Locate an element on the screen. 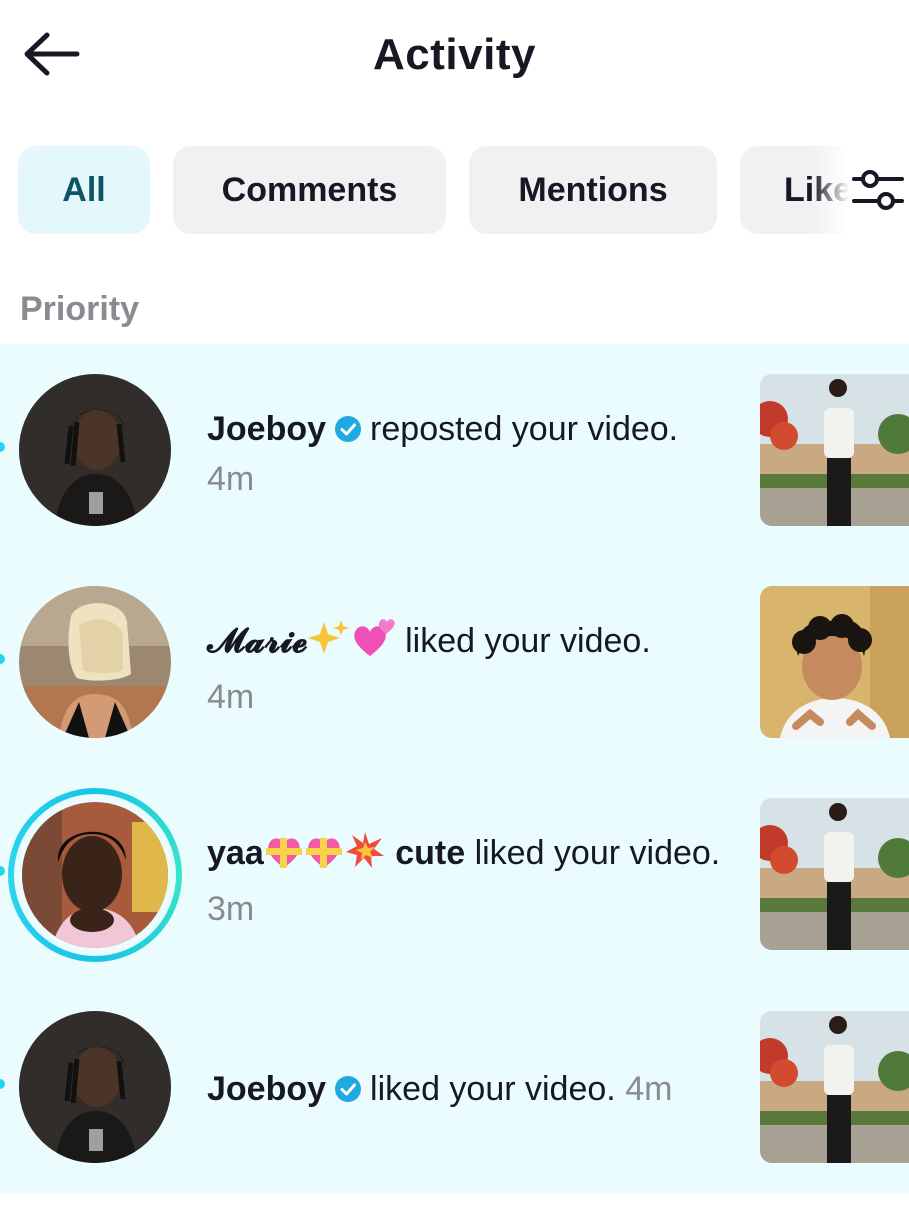  collision-emoji is located at coordinates (365, 857).